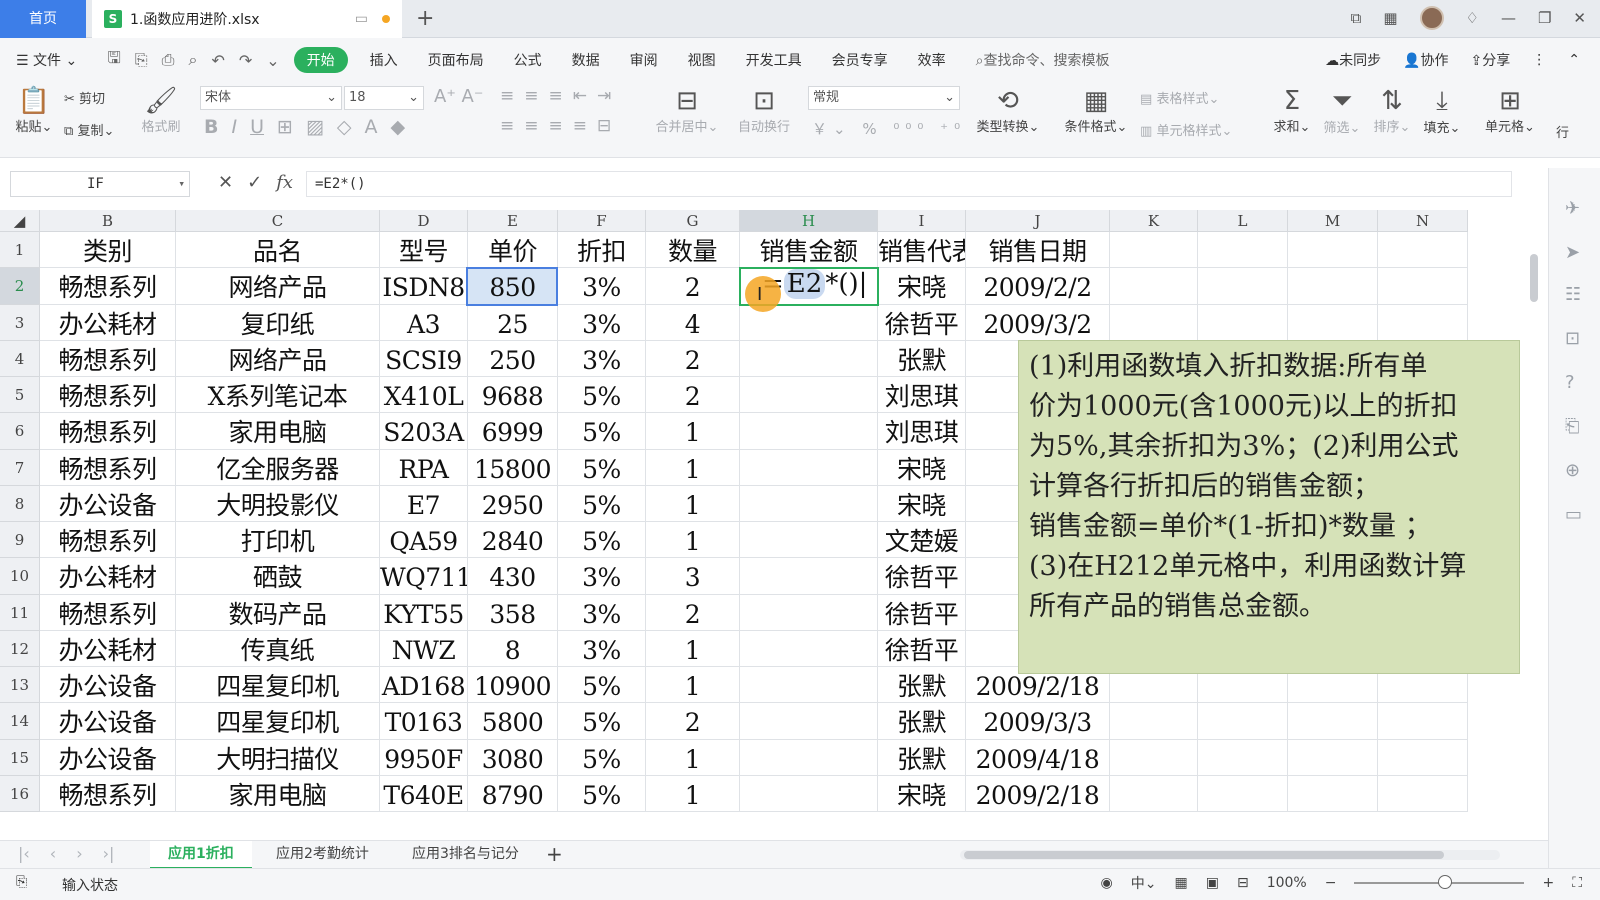  What do you see at coordinates (554, 855) in the screenshot?
I see `add-sheet-button: +` at bounding box center [554, 855].